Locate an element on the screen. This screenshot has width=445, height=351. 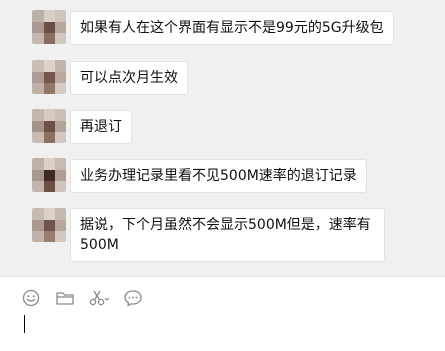
message-text: 再退订 is located at coordinates (101, 127).